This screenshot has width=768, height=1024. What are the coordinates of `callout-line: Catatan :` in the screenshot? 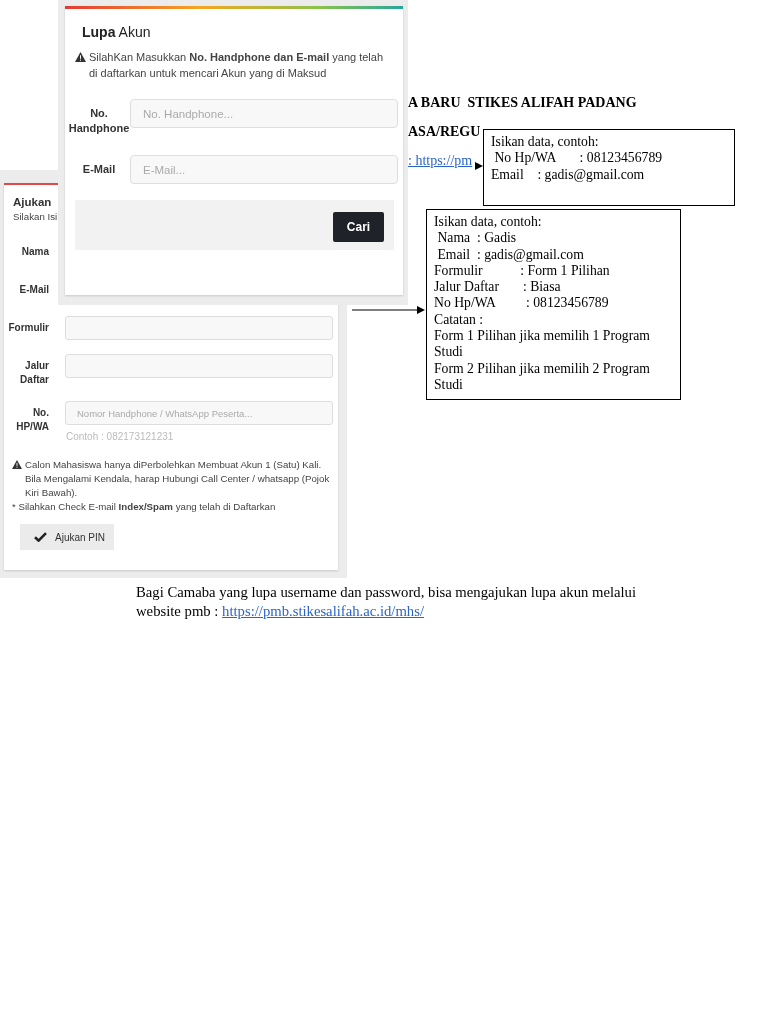 It's located at (459, 320).